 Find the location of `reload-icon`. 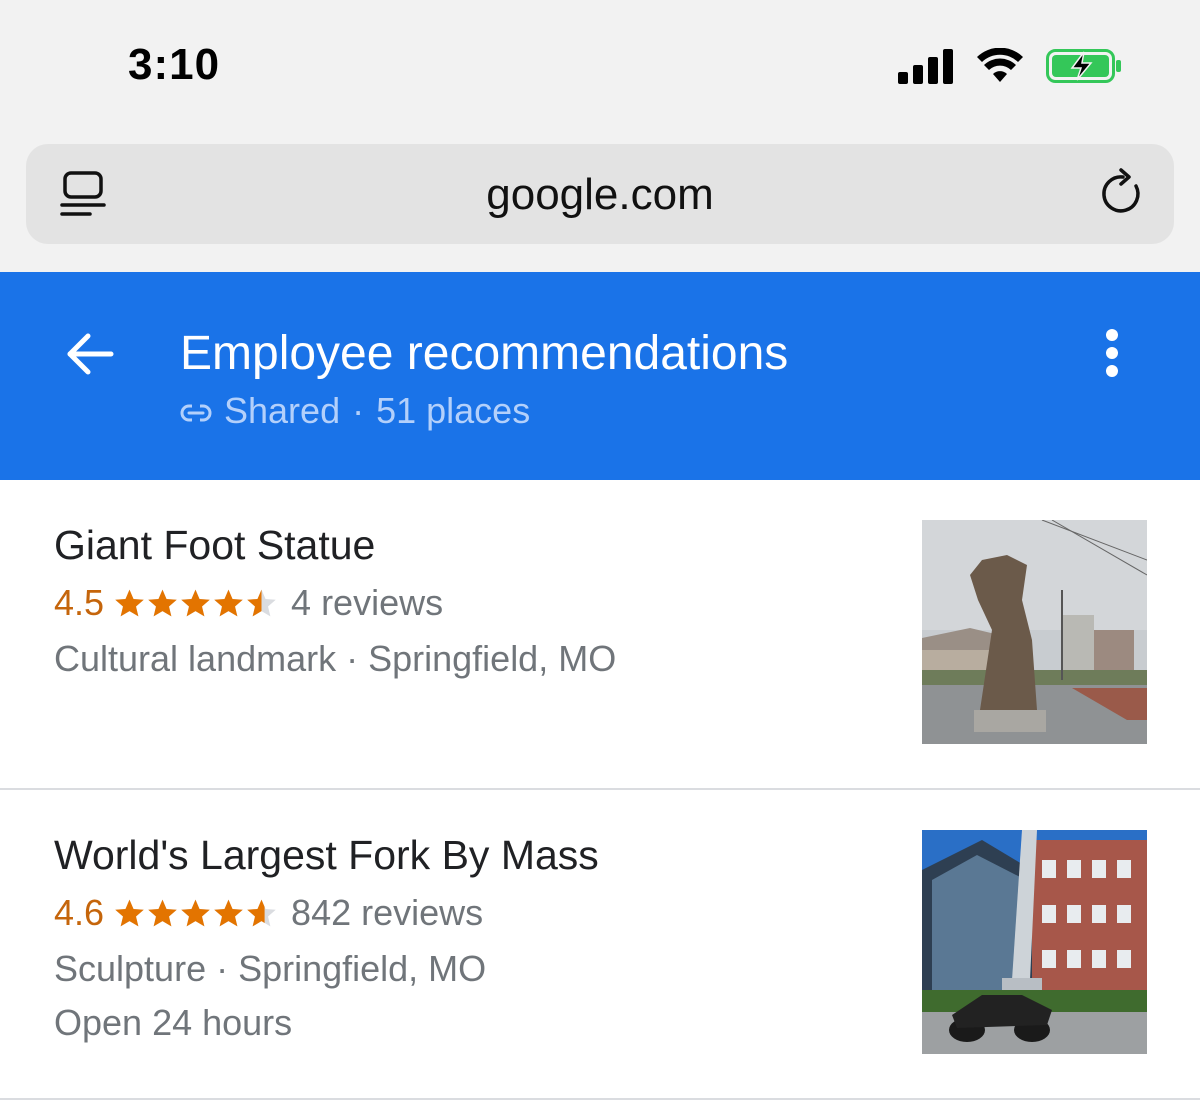

reload-icon is located at coordinates (1123, 194).